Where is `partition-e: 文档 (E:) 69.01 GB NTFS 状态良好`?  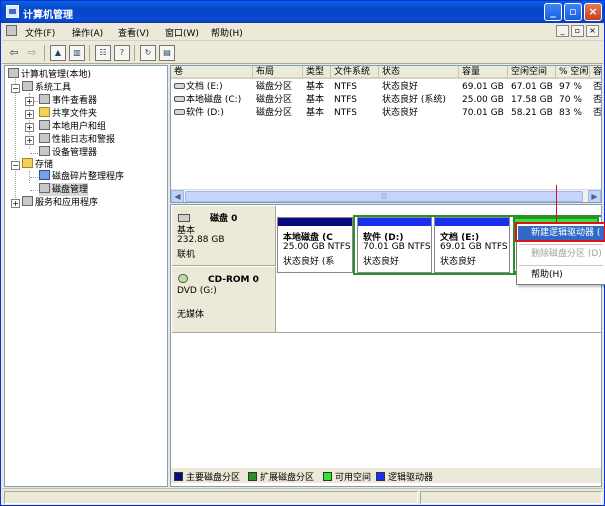 partition-e: 文档 (E:) 69.01 GB NTFS 状态良好 is located at coordinates (472, 245).